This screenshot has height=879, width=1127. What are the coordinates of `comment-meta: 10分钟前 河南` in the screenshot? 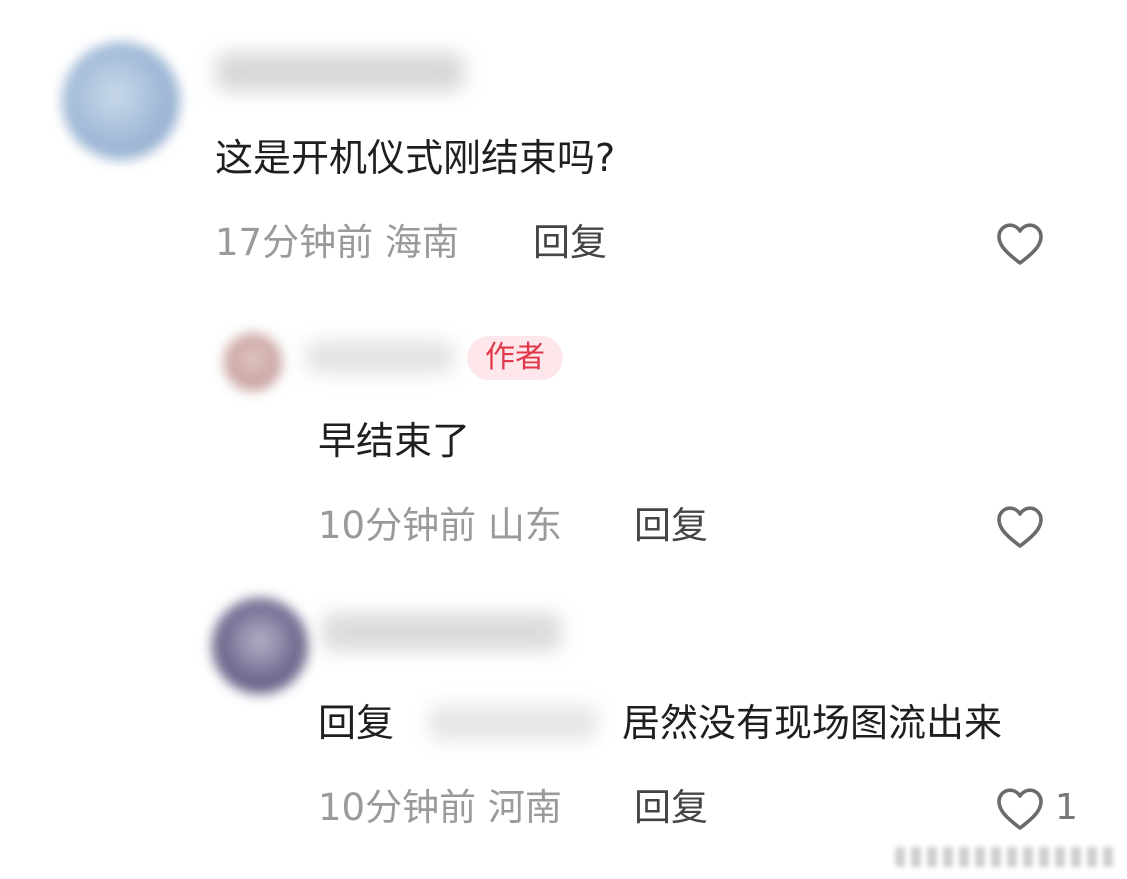 It's located at (440, 808).